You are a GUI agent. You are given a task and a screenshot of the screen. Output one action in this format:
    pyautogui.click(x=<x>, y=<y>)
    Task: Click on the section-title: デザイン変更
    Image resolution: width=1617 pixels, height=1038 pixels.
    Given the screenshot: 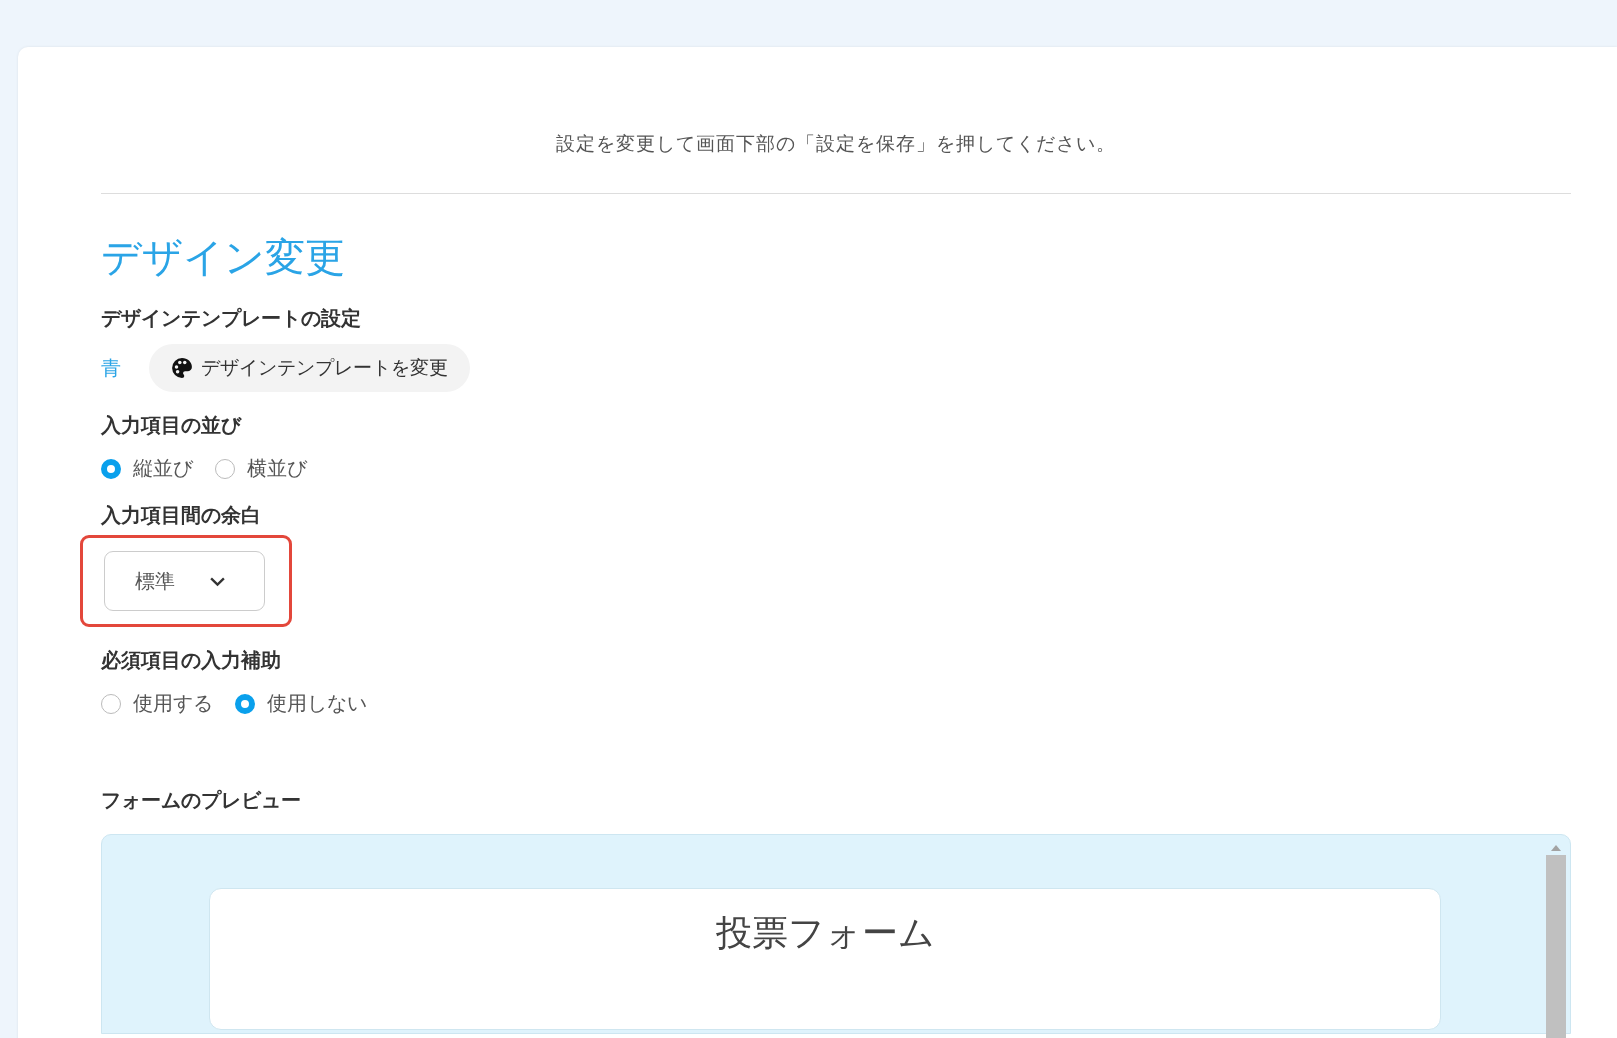 What is the action you would take?
    pyautogui.click(x=223, y=257)
    